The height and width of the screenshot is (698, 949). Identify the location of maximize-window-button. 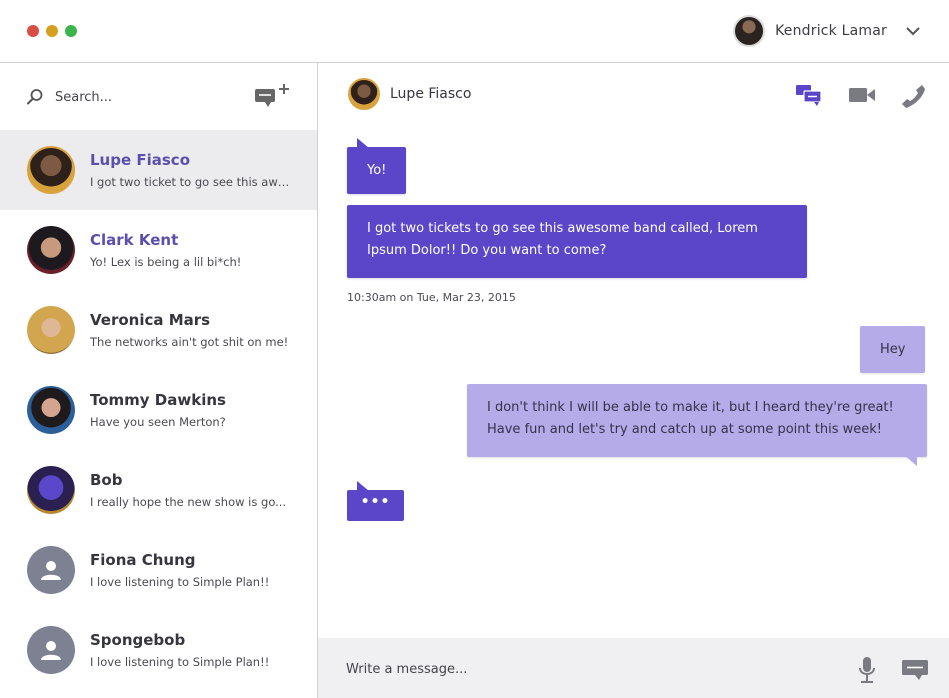
(71, 31).